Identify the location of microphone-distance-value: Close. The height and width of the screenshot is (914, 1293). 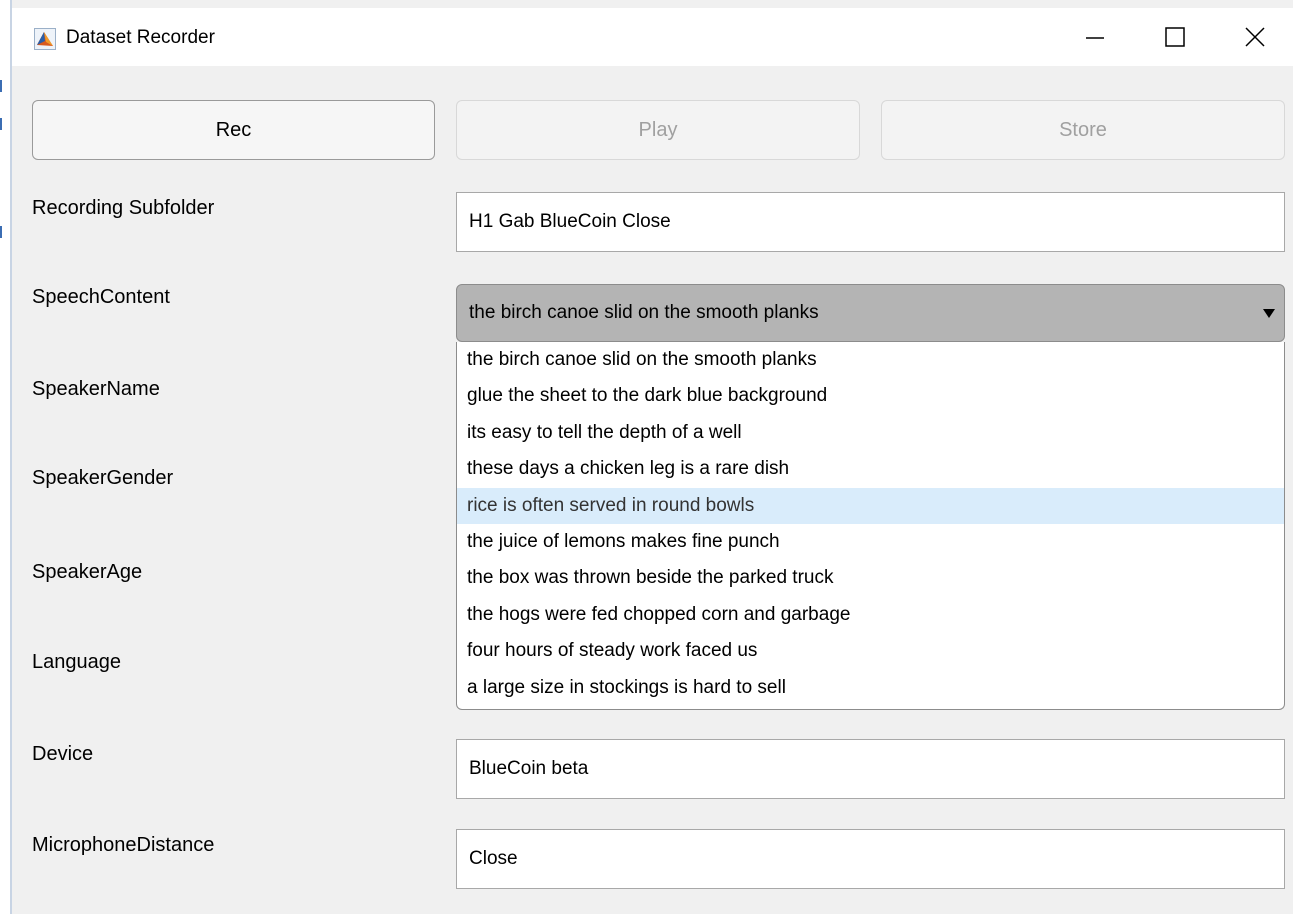
(493, 858).